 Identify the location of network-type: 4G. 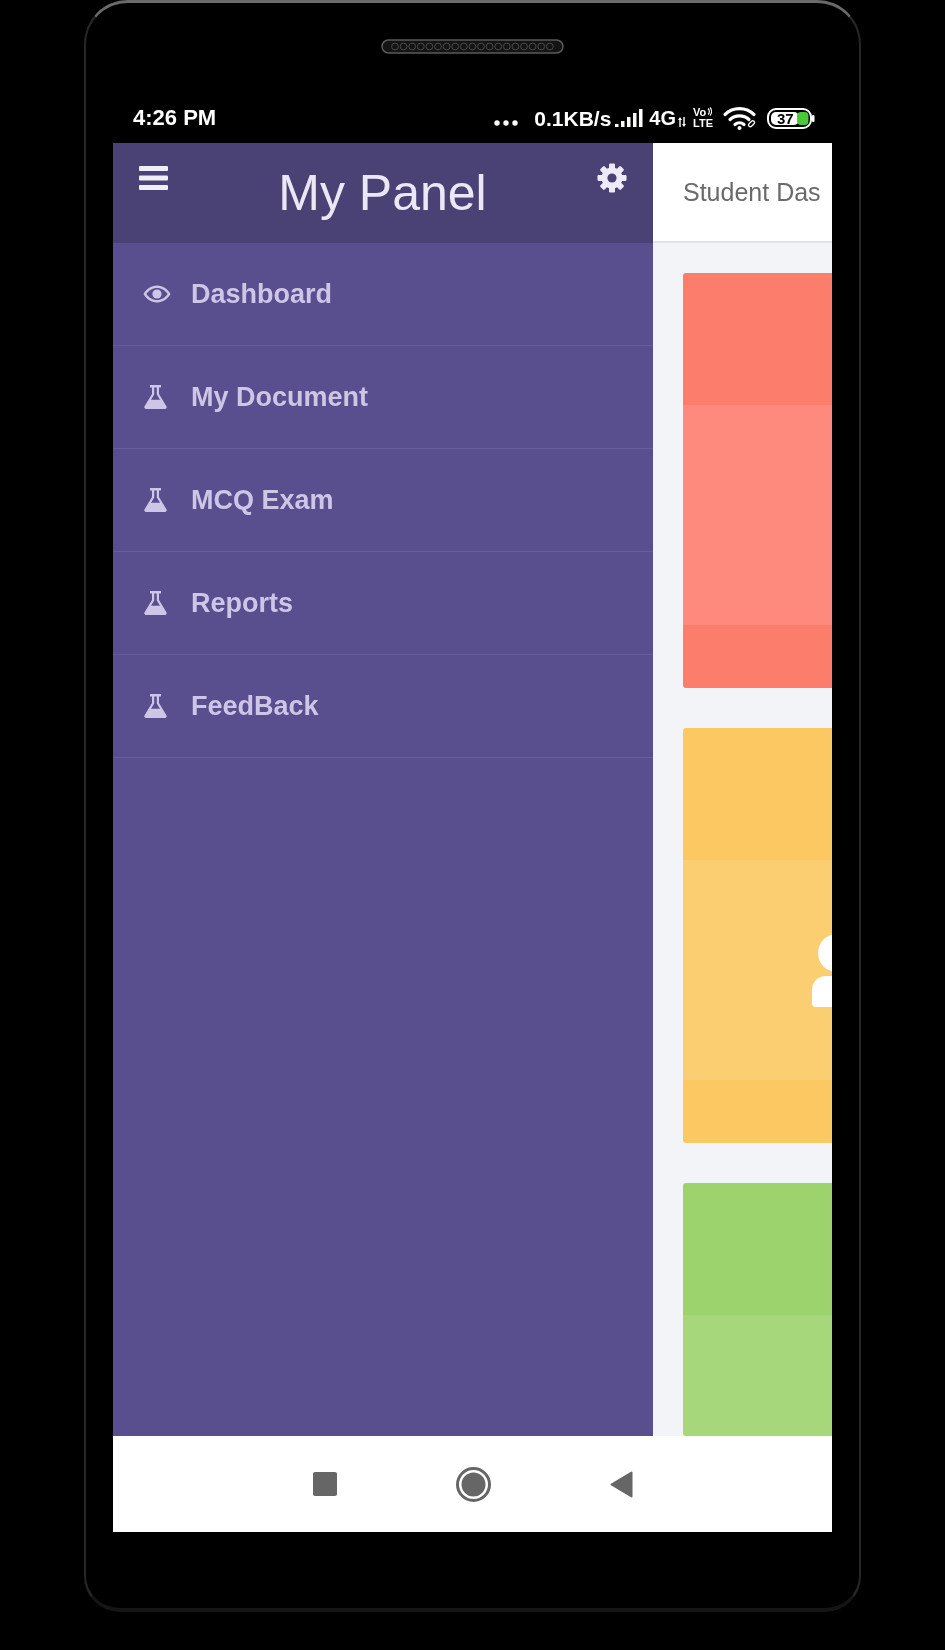
(663, 118).